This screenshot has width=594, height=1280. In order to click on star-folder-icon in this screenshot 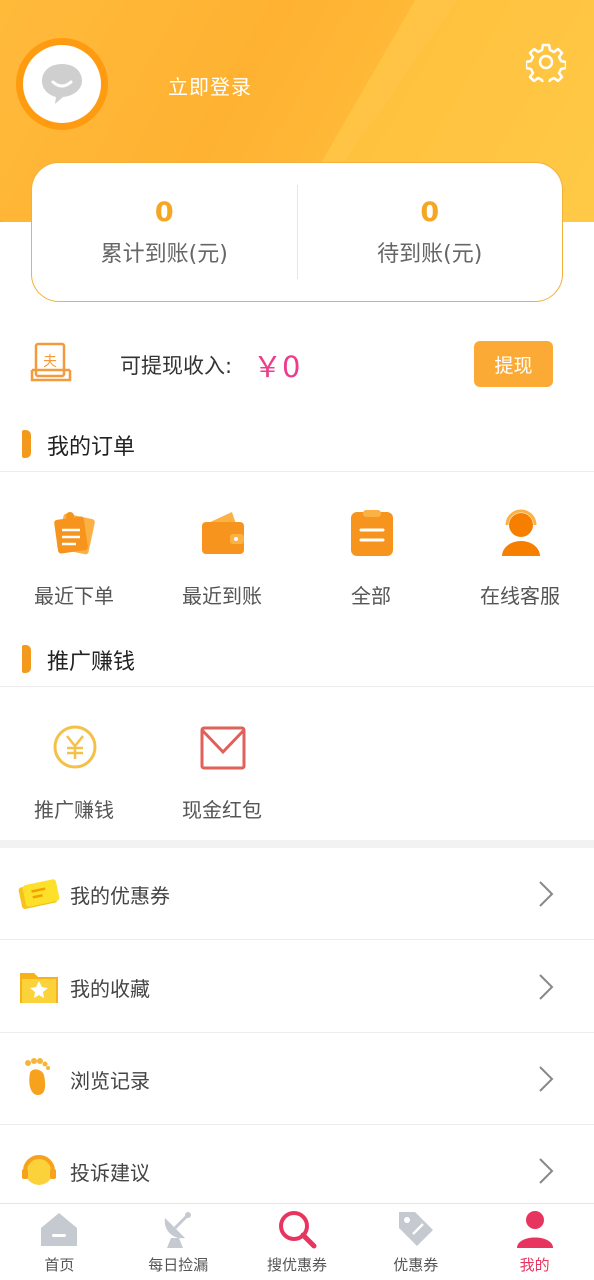, I will do `click(39, 988)`.